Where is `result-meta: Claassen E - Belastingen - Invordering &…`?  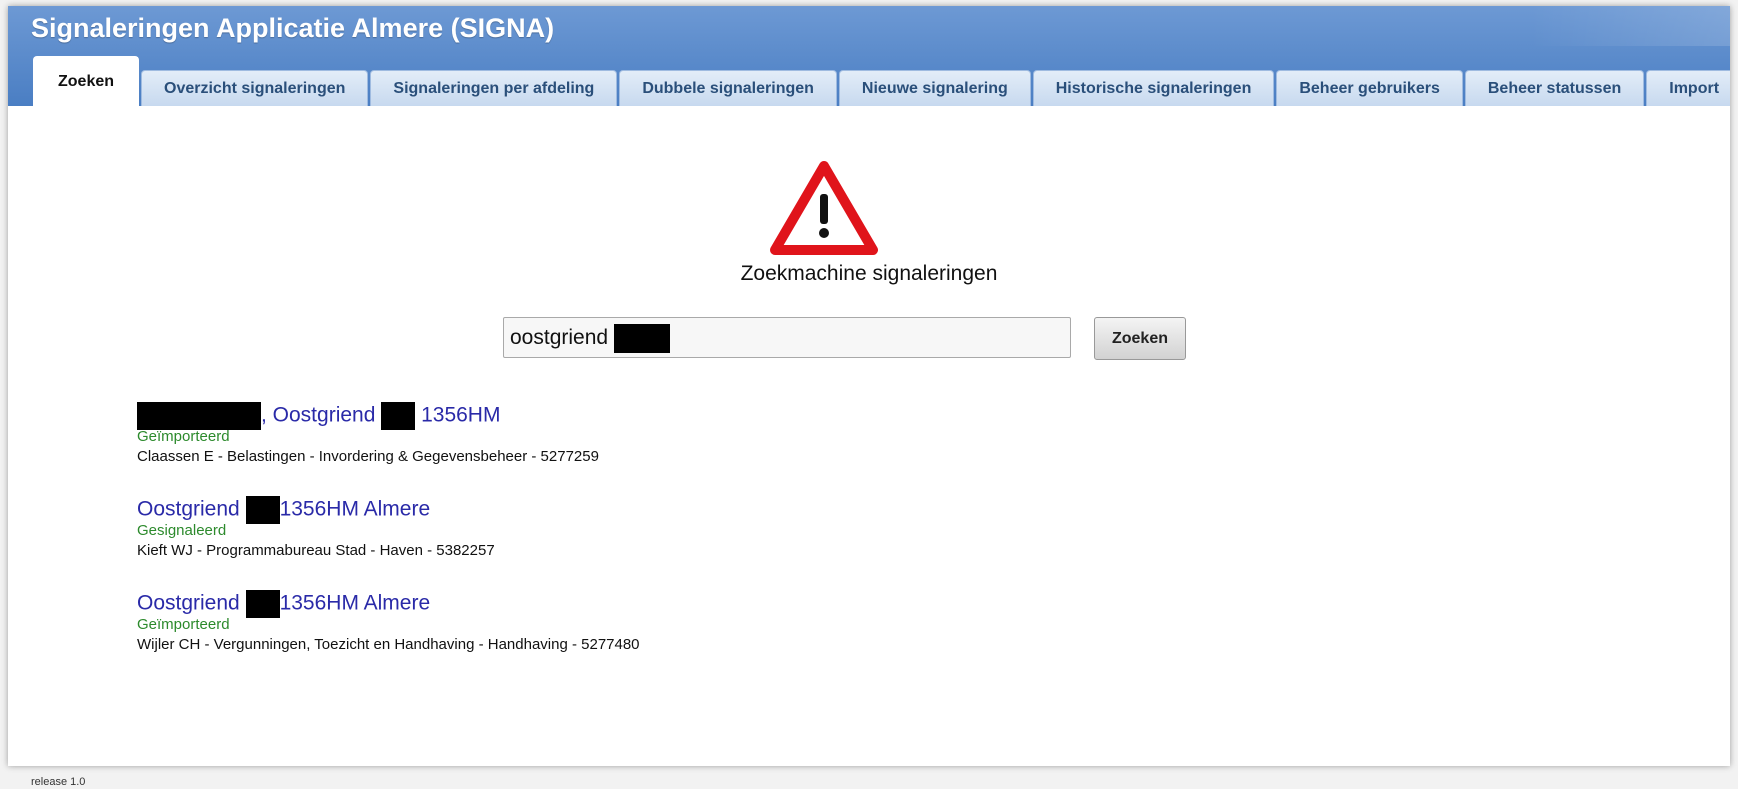
result-meta: Claassen E - Belastingen - Invordering &… is located at coordinates (368, 456).